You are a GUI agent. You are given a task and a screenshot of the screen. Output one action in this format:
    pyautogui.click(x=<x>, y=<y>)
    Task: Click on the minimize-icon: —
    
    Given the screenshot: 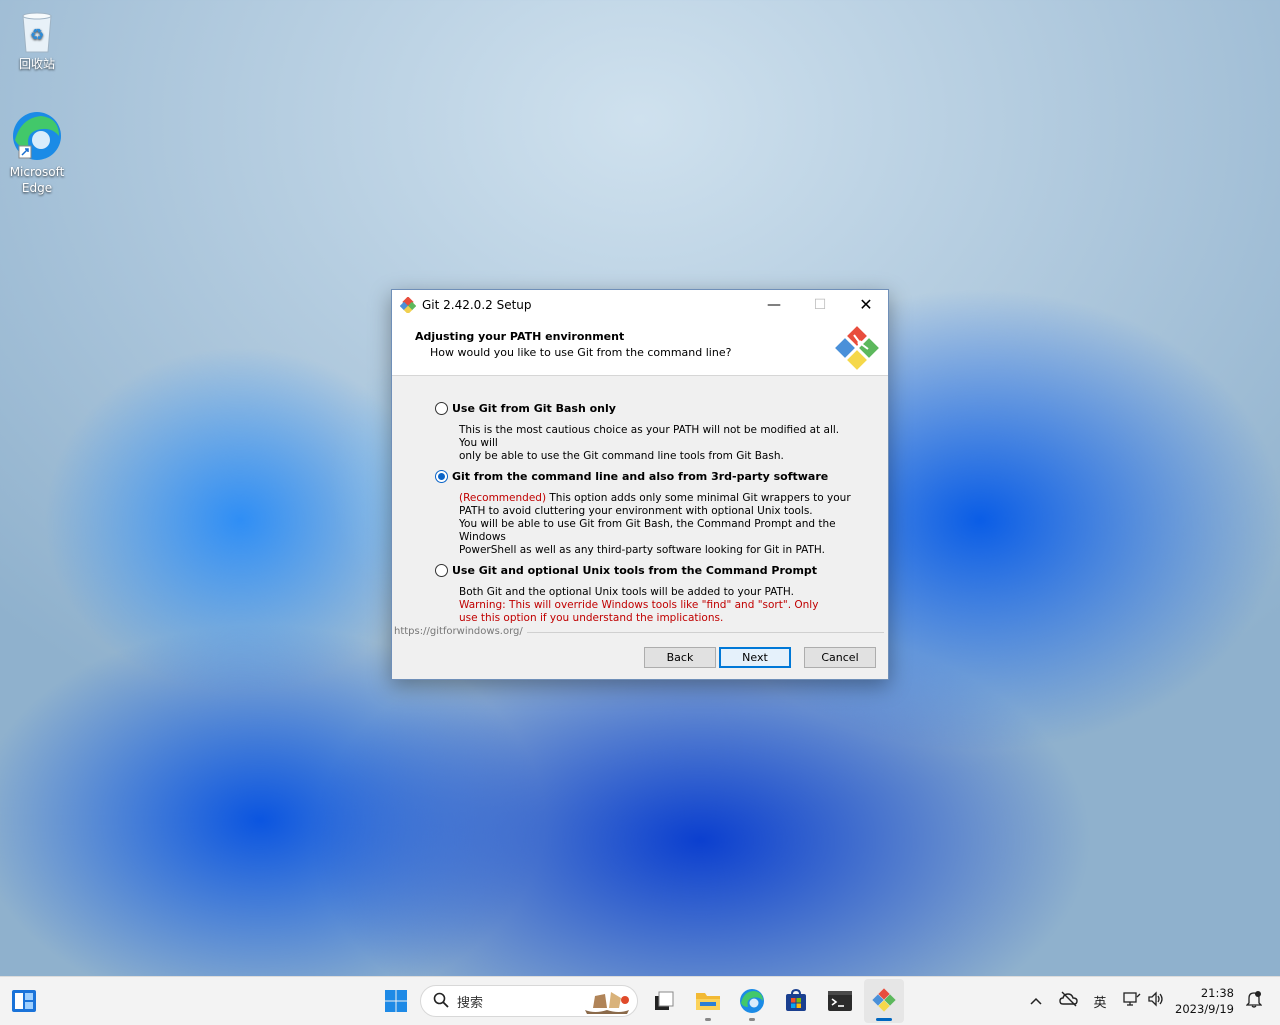 What is the action you would take?
    pyautogui.click(x=774, y=304)
    